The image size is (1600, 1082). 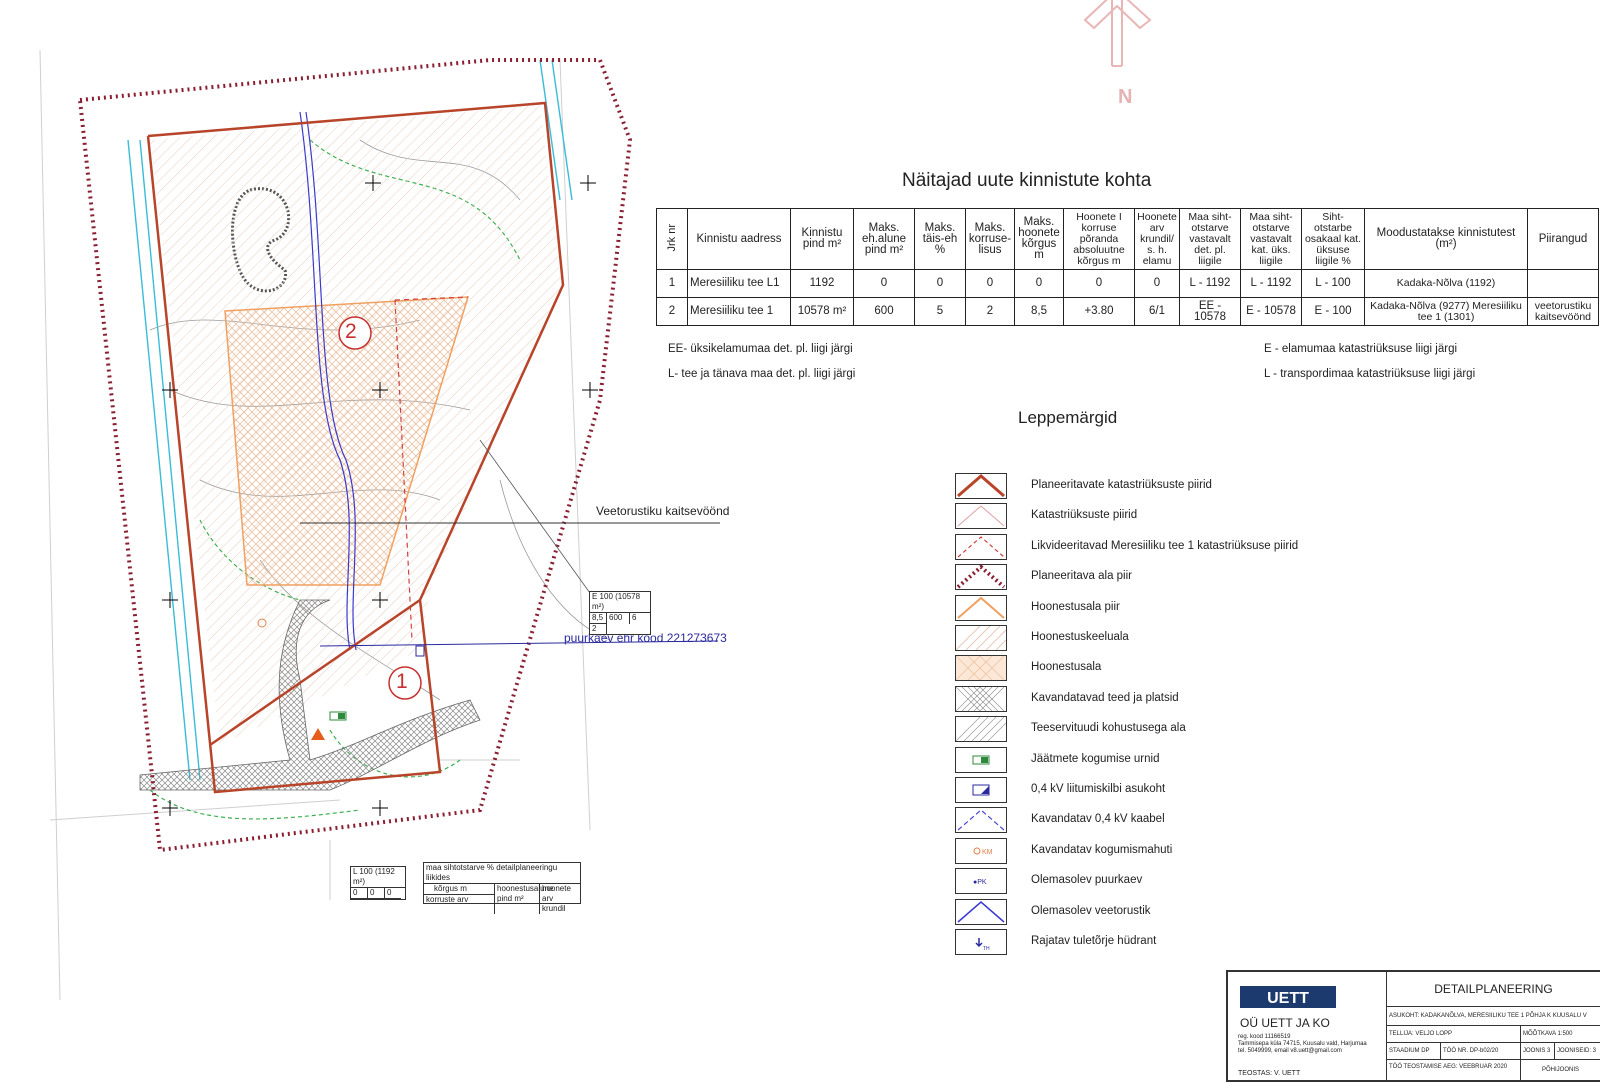 What do you see at coordinates (1084, 515) in the screenshot?
I see `legend-label: Katastriüksuste piirid` at bounding box center [1084, 515].